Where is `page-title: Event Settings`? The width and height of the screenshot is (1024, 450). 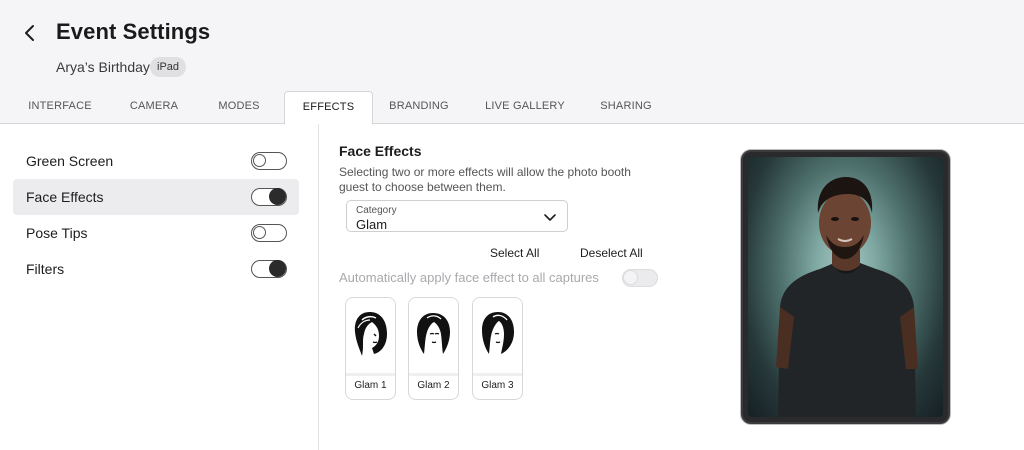
page-title: Event Settings is located at coordinates (133, 31).